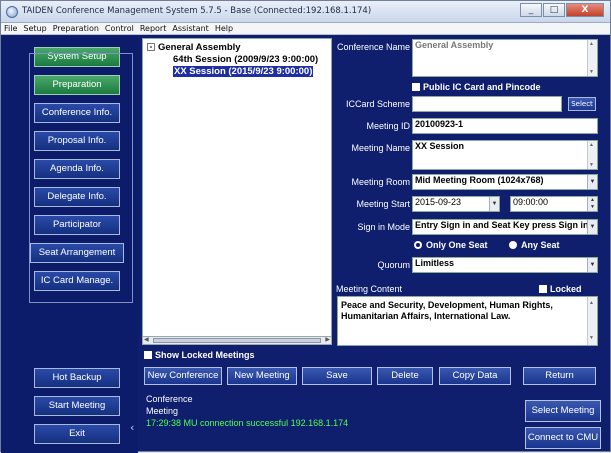 The width and height of the screenshot is (611, 453). I want to click on preparation-button: Preparation, so click(77, 85).